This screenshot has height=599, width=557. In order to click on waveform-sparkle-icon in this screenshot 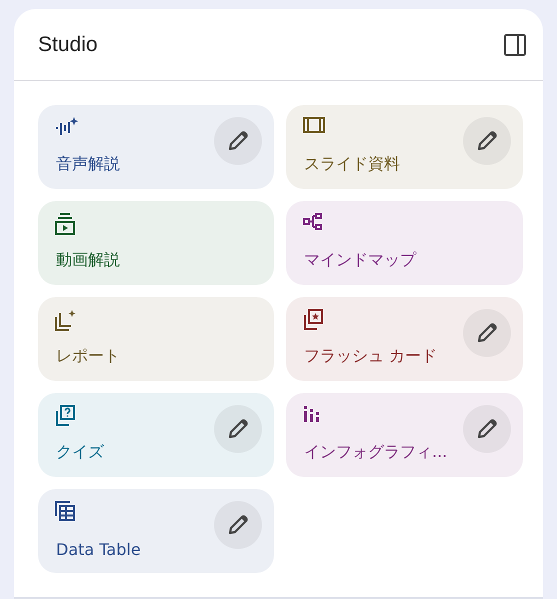, I will do `click(67, 127)`.